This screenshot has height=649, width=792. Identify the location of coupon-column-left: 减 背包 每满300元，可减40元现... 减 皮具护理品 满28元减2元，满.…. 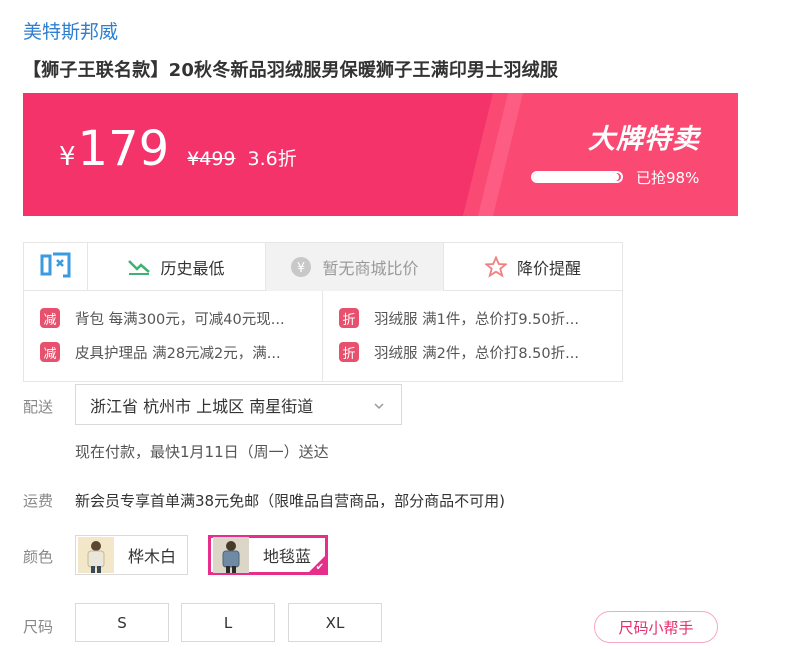
(173, 336).